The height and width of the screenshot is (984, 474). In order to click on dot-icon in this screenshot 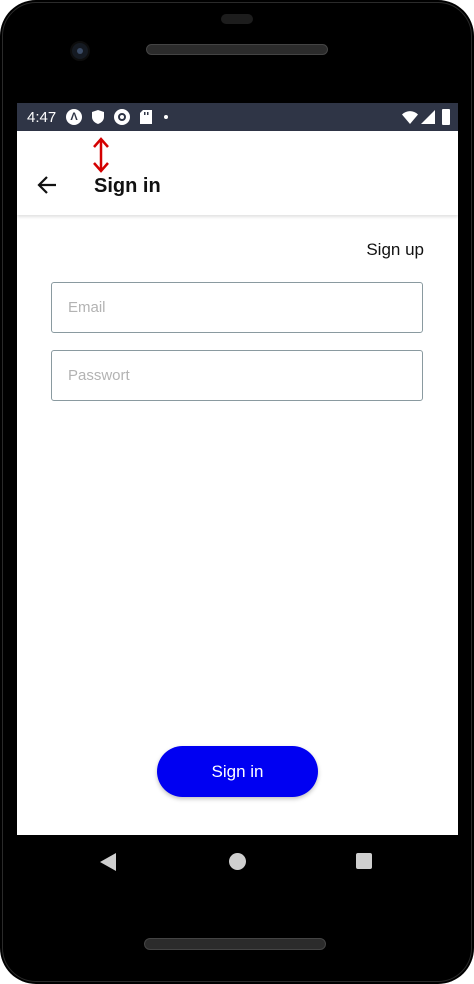, I will do `click(166, 117)`.